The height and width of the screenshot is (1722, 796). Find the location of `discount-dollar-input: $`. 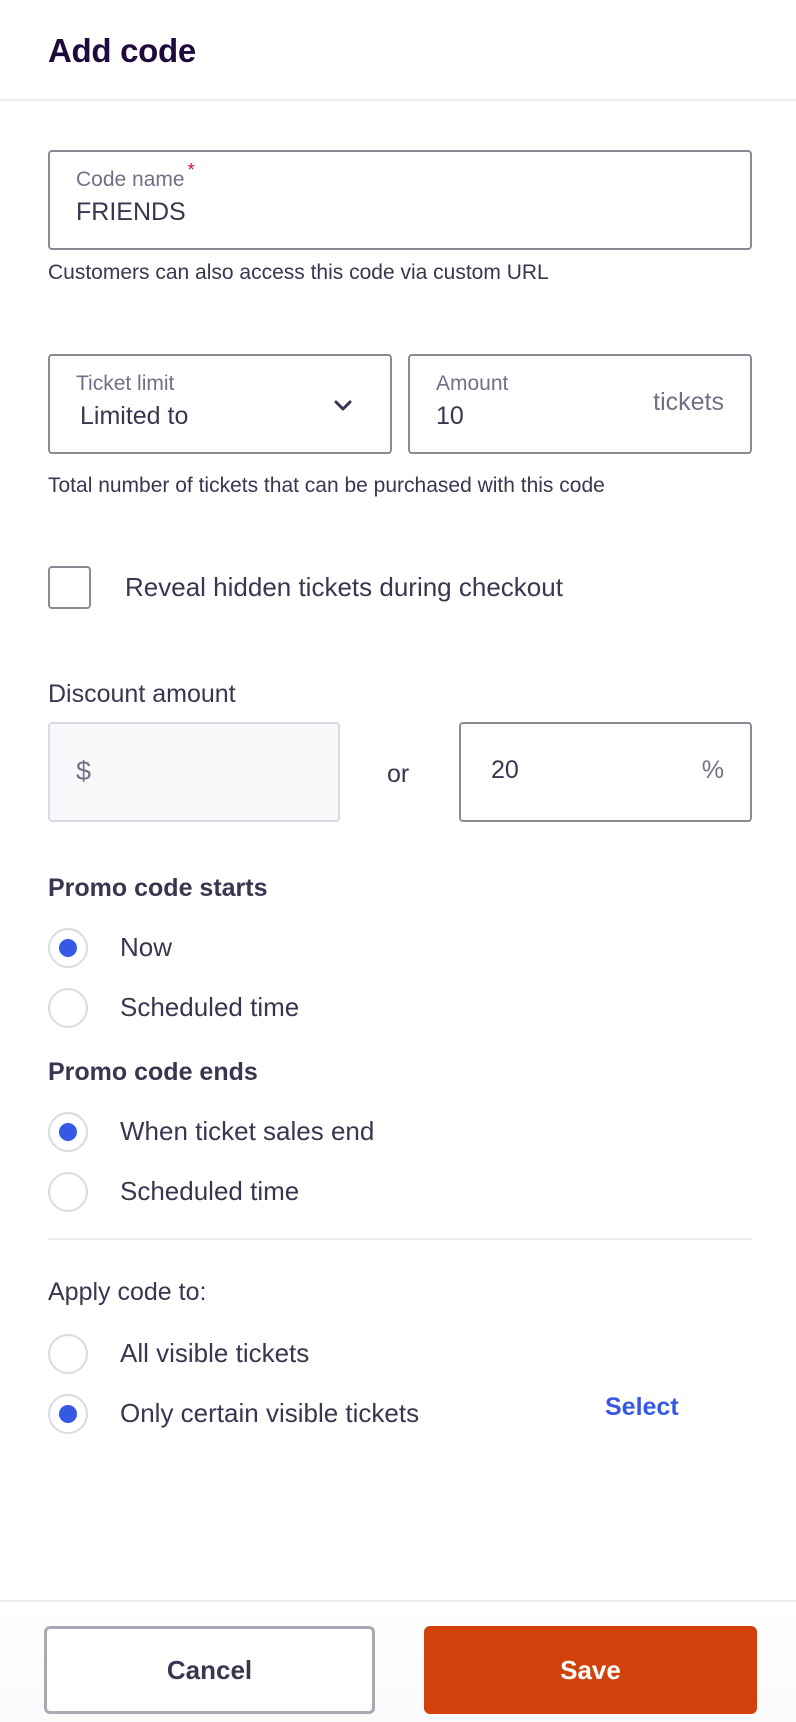

discount-dollar-input: $ is located at coordinates (194, 772).